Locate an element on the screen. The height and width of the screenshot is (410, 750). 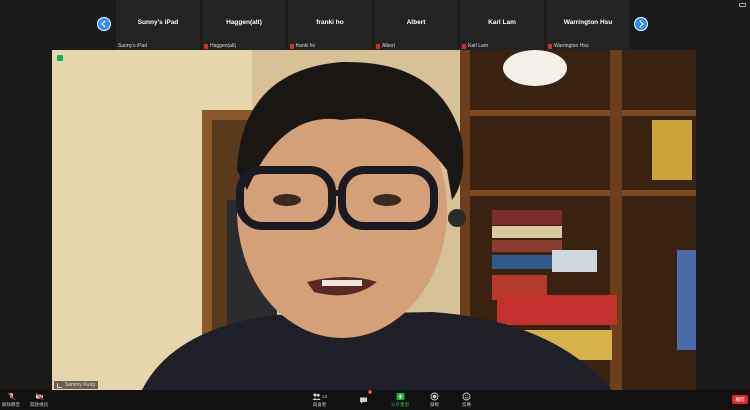
participant-label: franki ho is located at coordinates (302, 46).